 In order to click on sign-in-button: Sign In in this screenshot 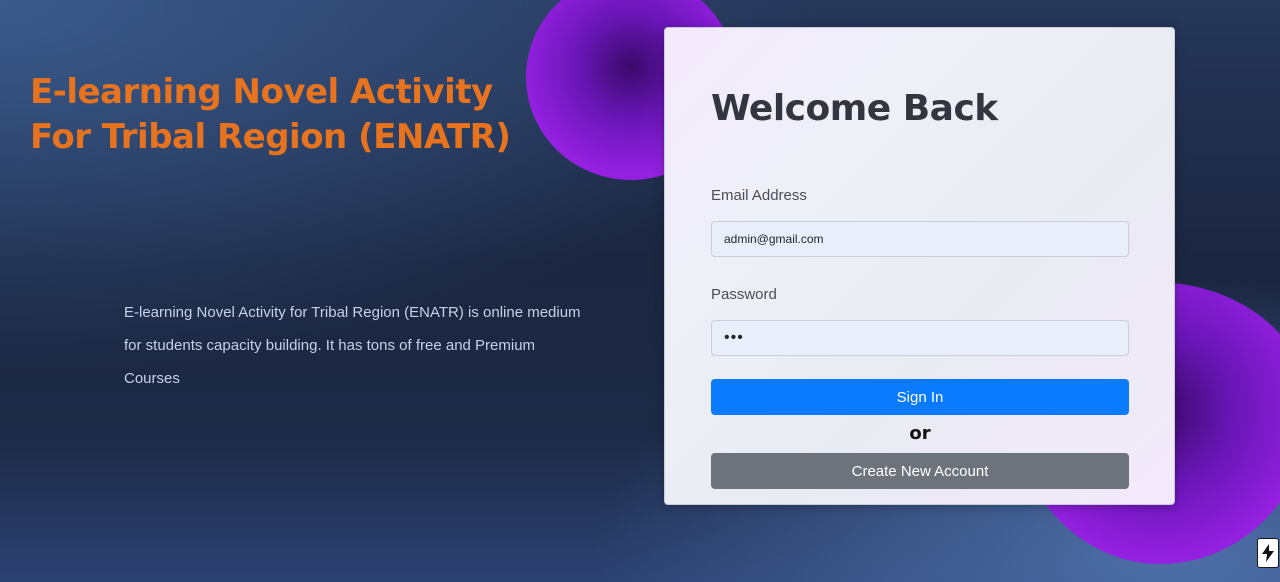, I will do `click(920, 397)`.